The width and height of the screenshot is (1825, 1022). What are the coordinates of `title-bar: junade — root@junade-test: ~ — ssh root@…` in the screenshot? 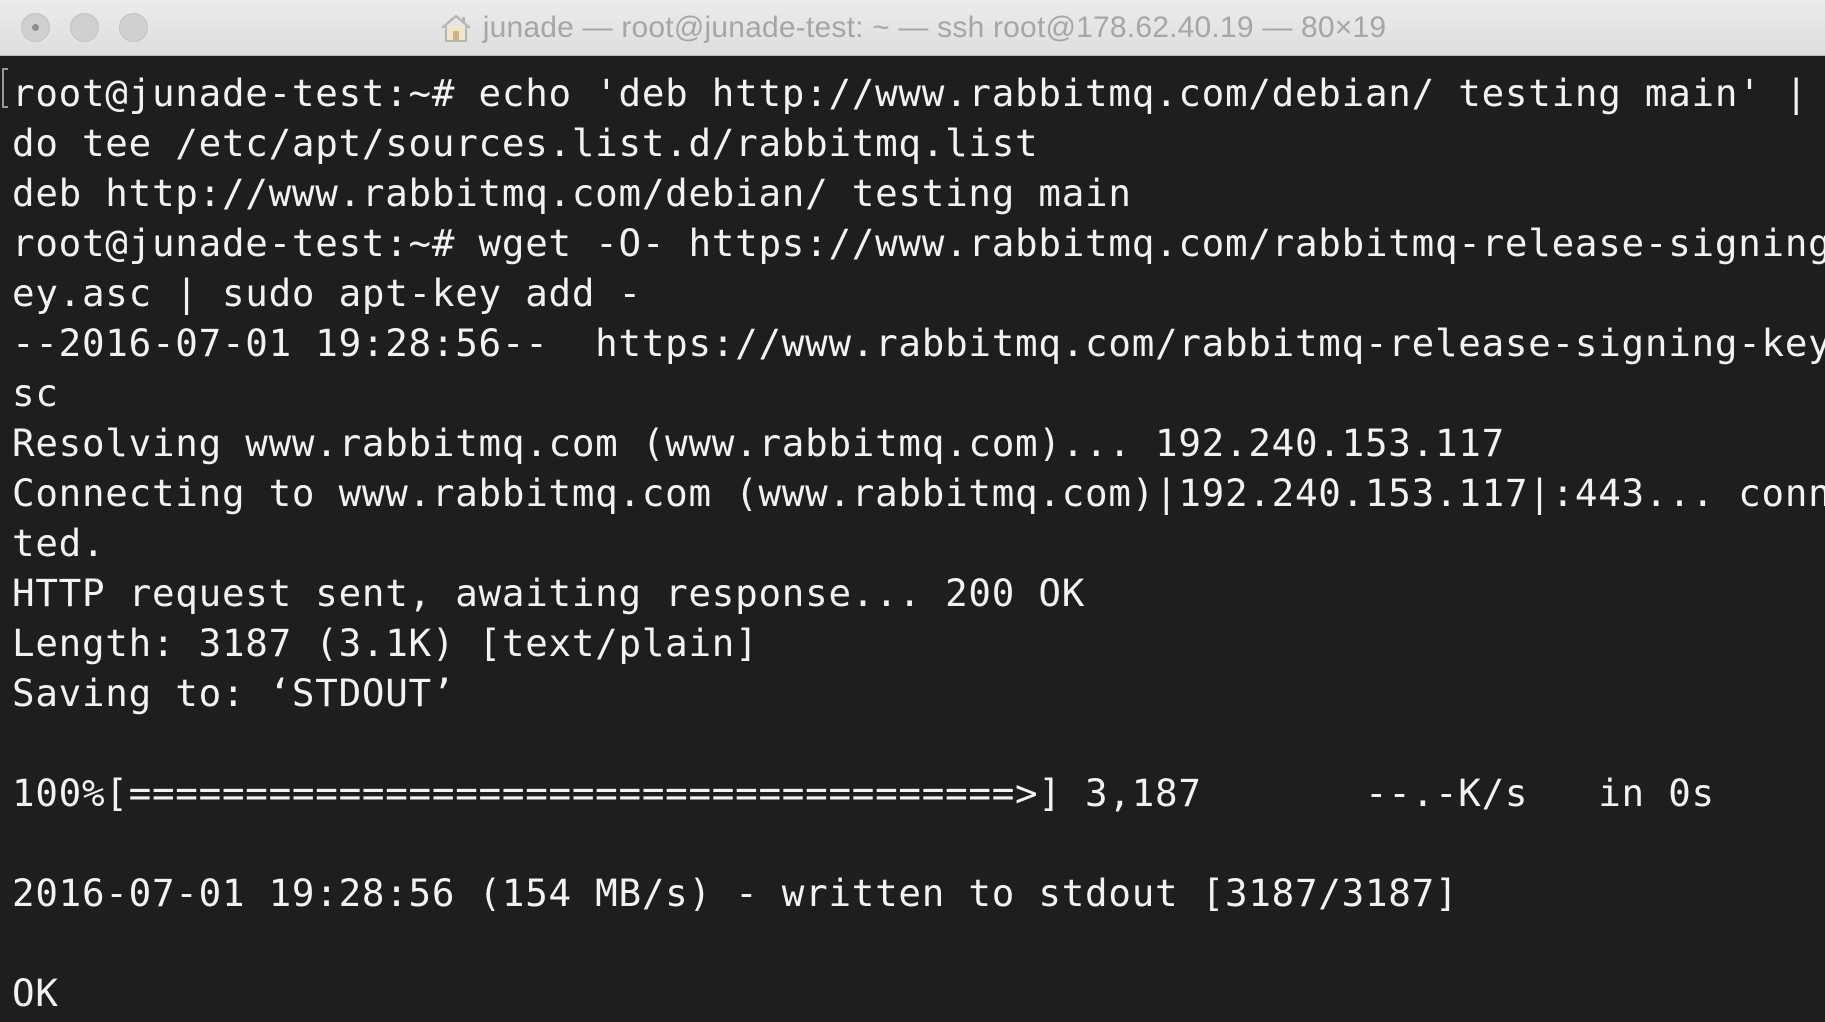 It's located at (912, 28).